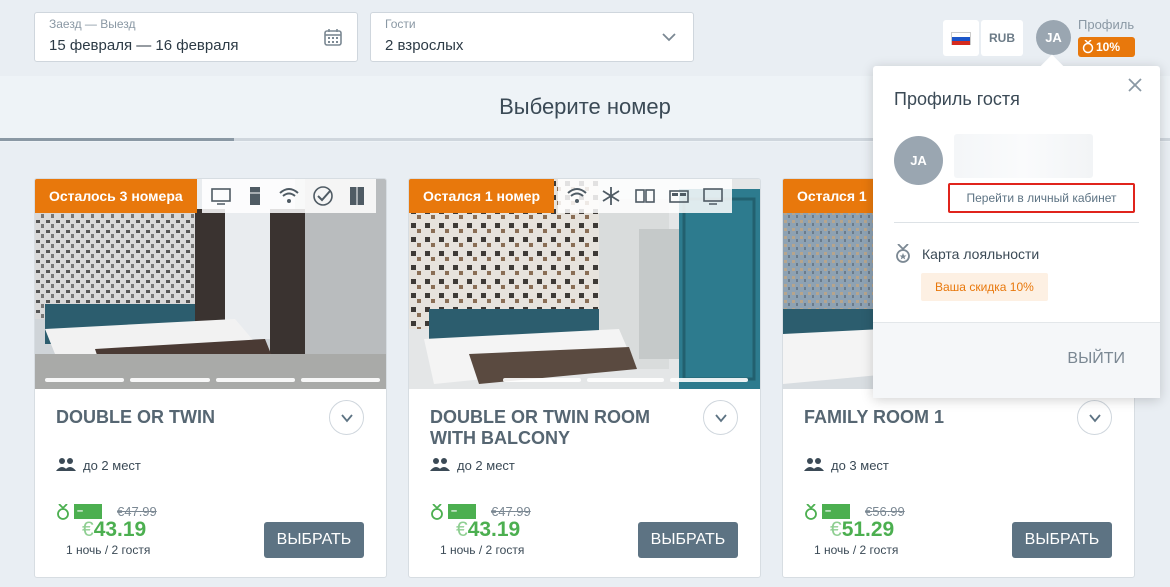 The width and height of the screenshot is (1170, 587). Describe the element at coordinates (1135, 85) in the screenshot. I see `close-icon` at that location.